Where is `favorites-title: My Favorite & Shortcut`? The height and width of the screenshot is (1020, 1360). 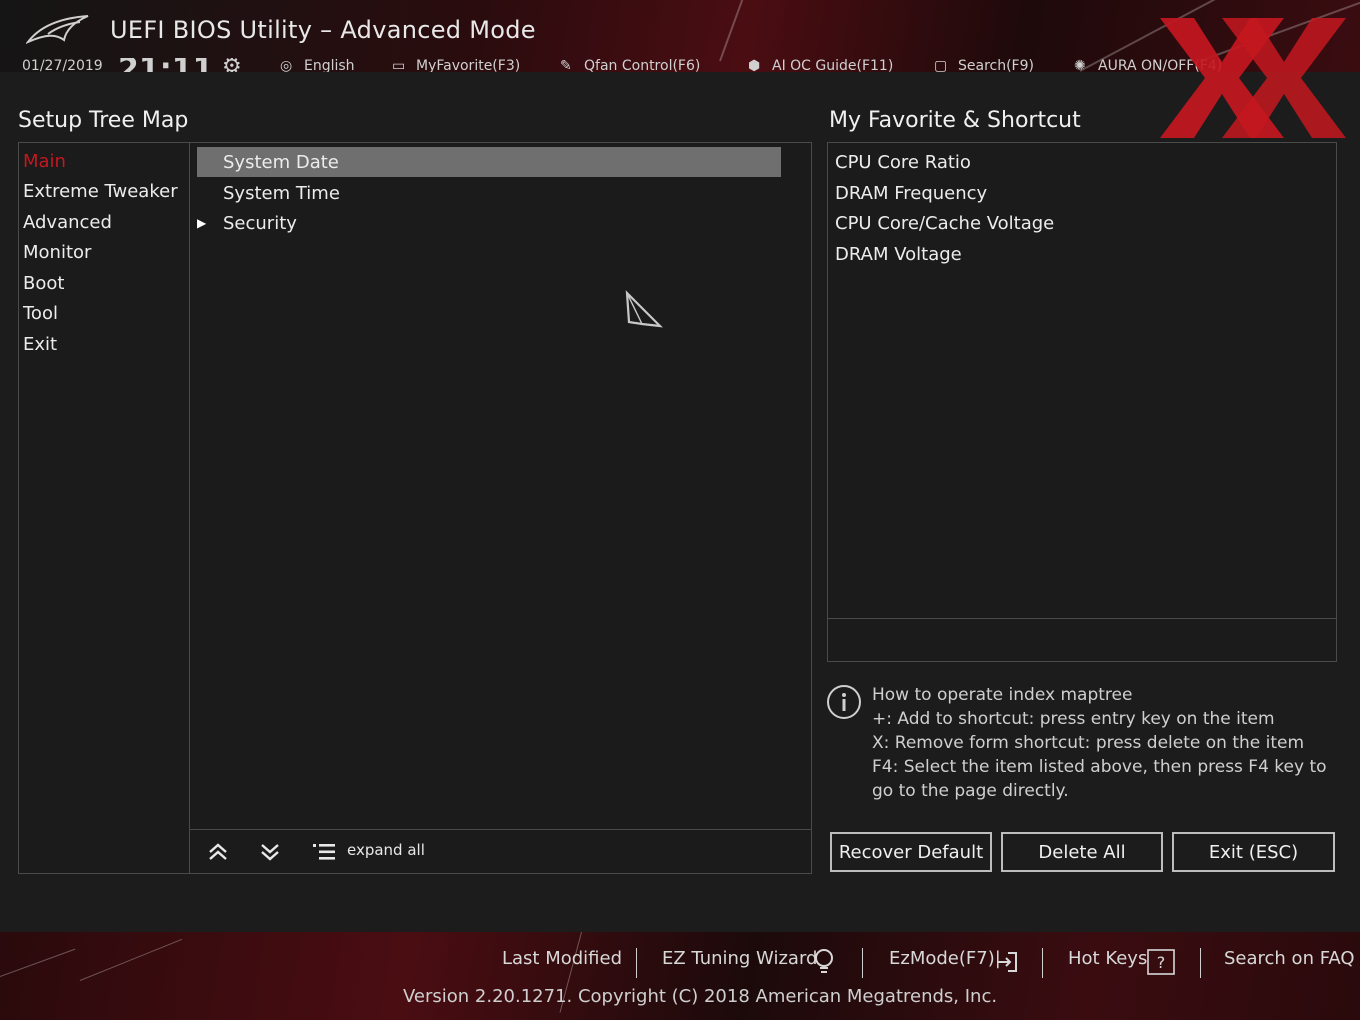
favorites-title: My Favorite & Shortcut is located at coordinates (955, 120).